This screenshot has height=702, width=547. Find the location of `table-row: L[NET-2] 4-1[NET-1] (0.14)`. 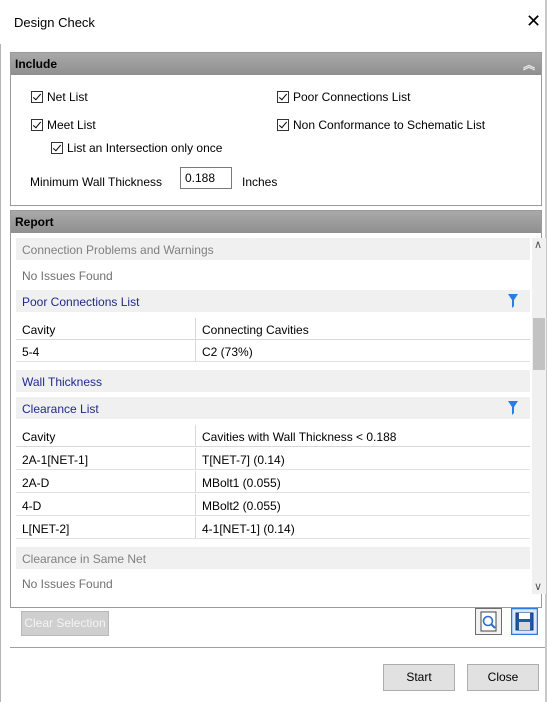

table-row: L[NET-2] 4-1[NET-1] (0.14) is located at coordinates (273, 528).